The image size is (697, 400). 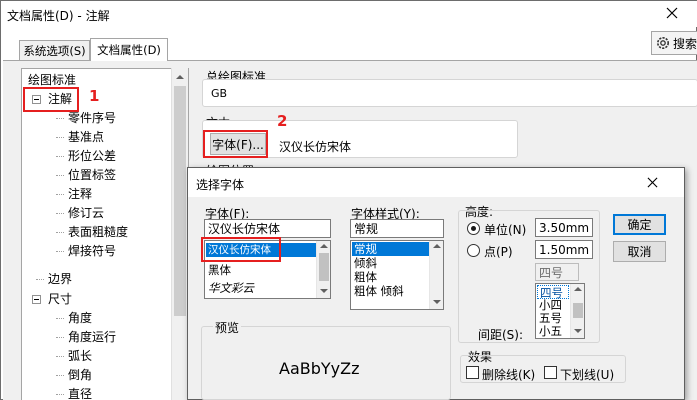 I want to click on style-option: 粗体 倾斜, so click(x=378, y=291).